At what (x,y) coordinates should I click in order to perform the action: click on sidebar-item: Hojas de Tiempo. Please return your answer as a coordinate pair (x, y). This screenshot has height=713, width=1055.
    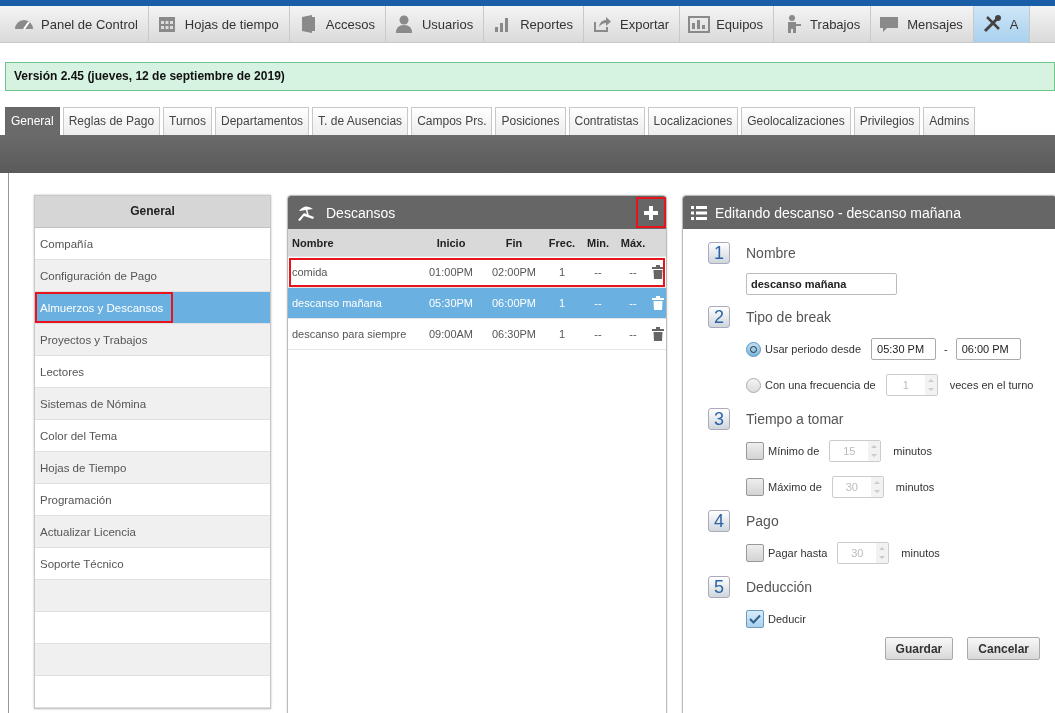
    Looking at the image, I should click on (152, 468).